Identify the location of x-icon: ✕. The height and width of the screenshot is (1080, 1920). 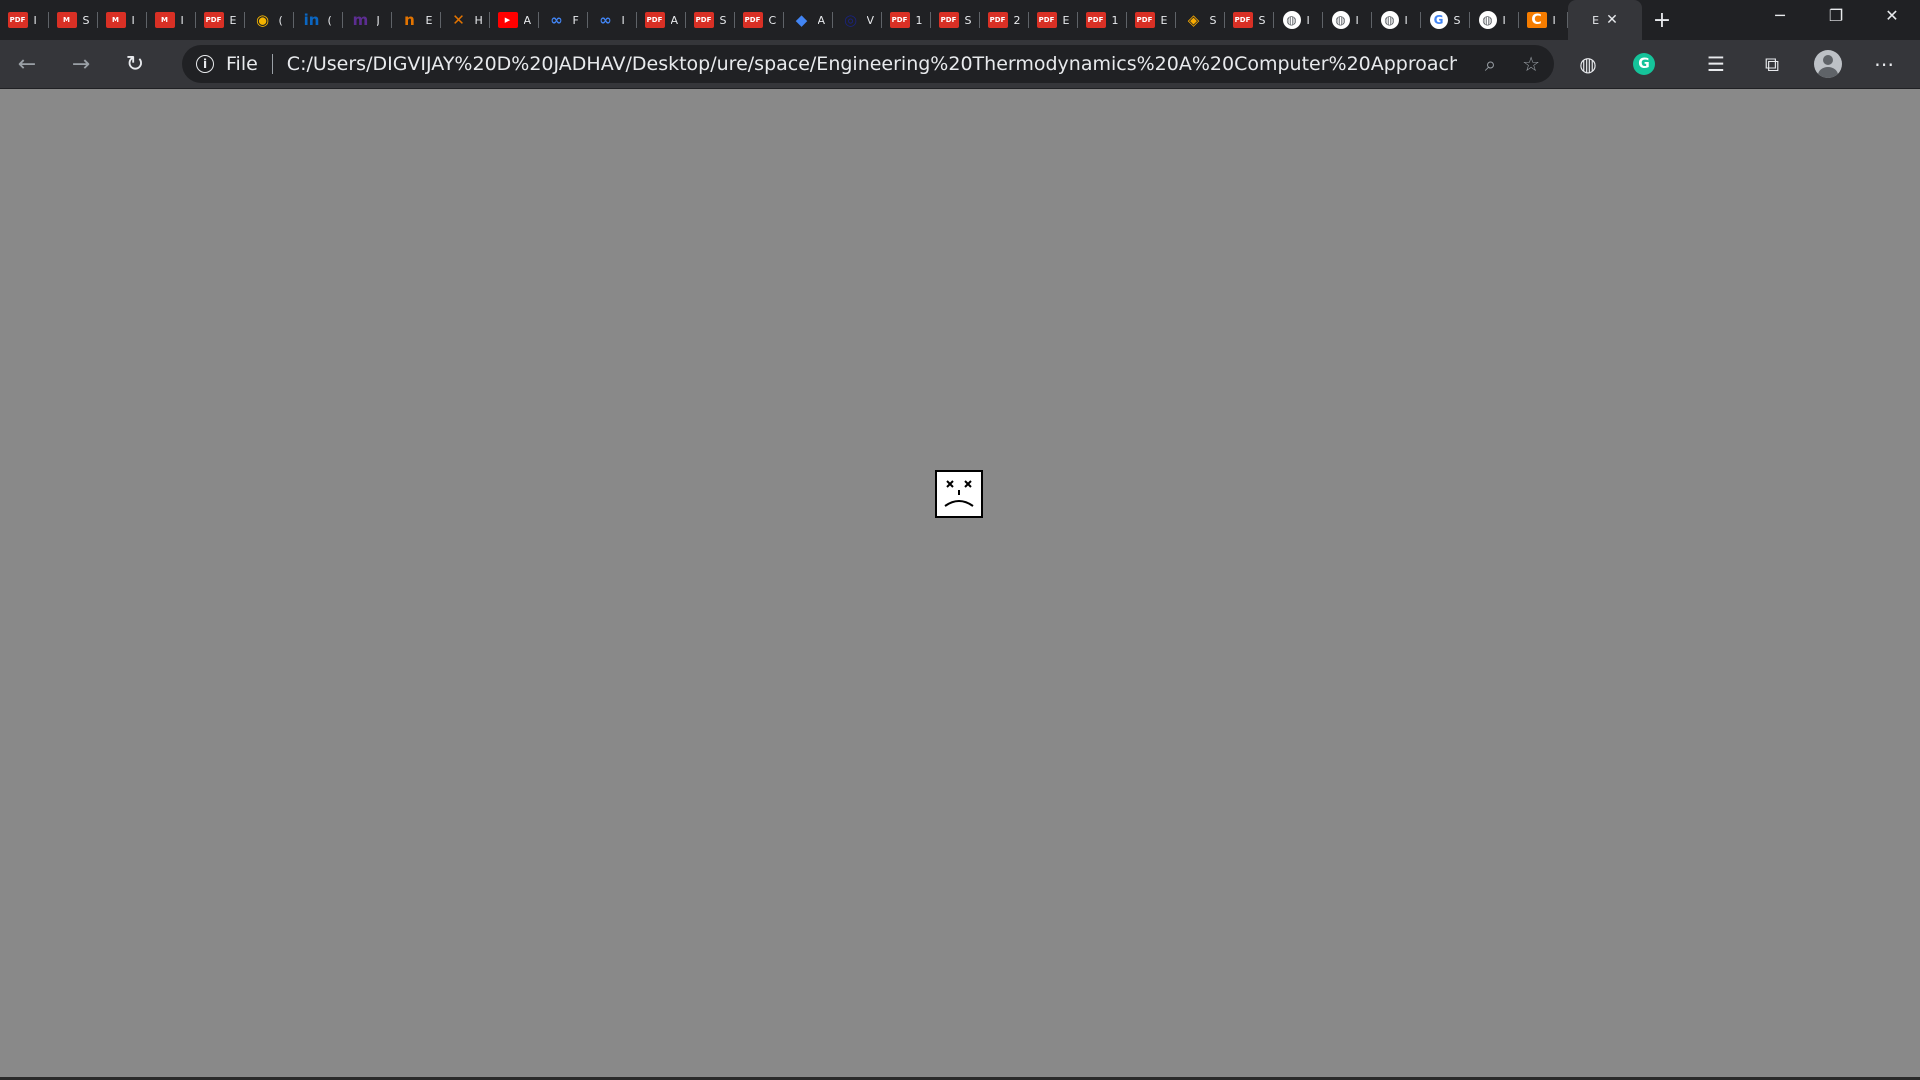
(458, 20).